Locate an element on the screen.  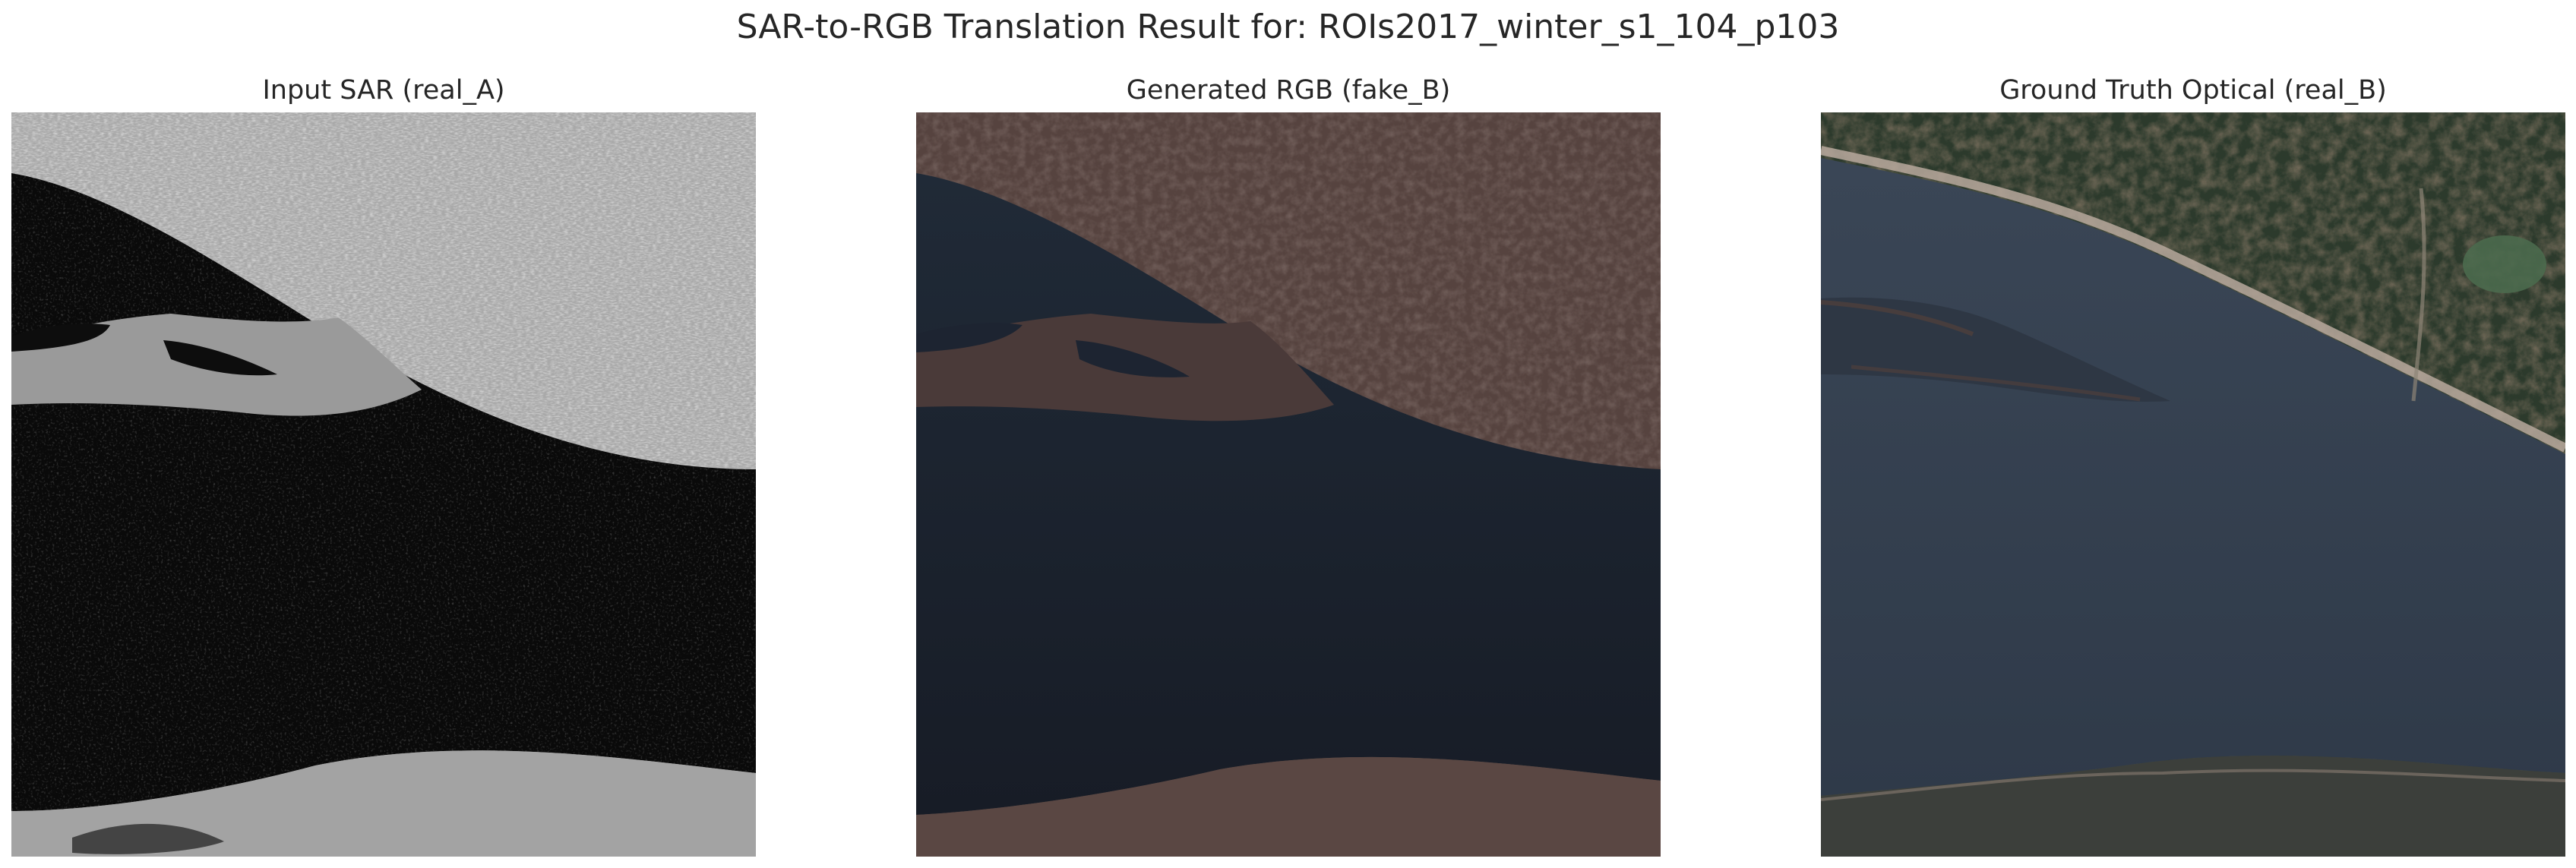
panel-title-generated-rgb: Generated RGB (fake_B) is located at coordinates (1288, 90).